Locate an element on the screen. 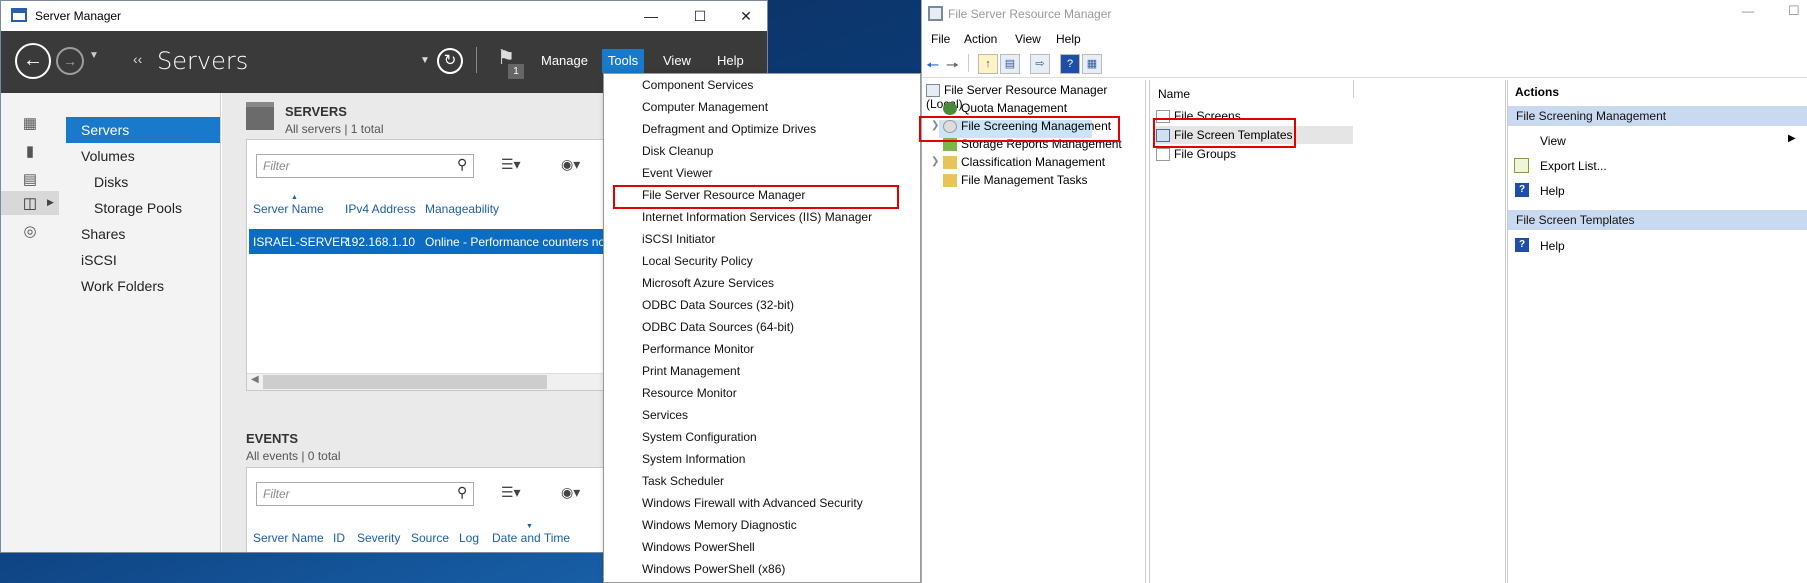  column-header-id: ID is located at coordinates (339, 538).